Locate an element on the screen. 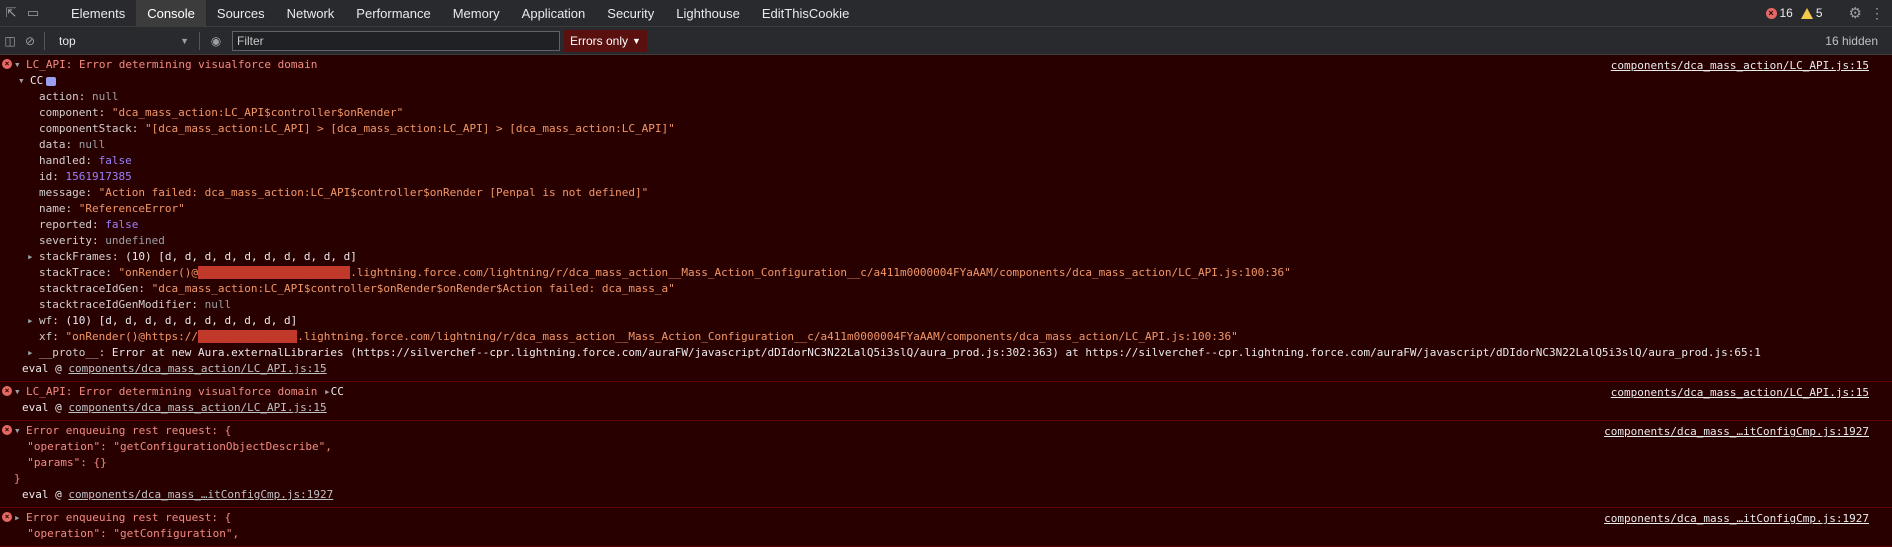  tab-elements: Elements is located at coordinates (98, 13).